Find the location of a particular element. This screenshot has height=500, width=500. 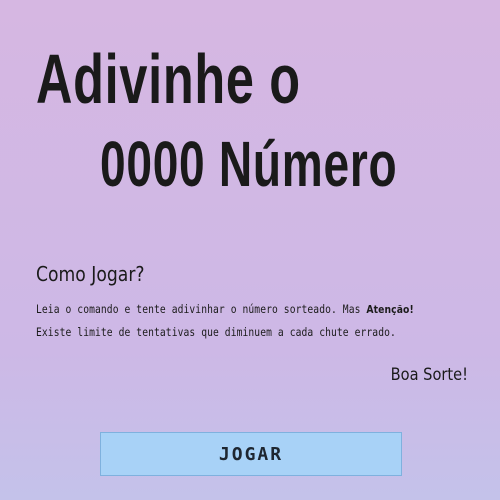

play-button-label: JOGAR is located at coordinates (251, 454).